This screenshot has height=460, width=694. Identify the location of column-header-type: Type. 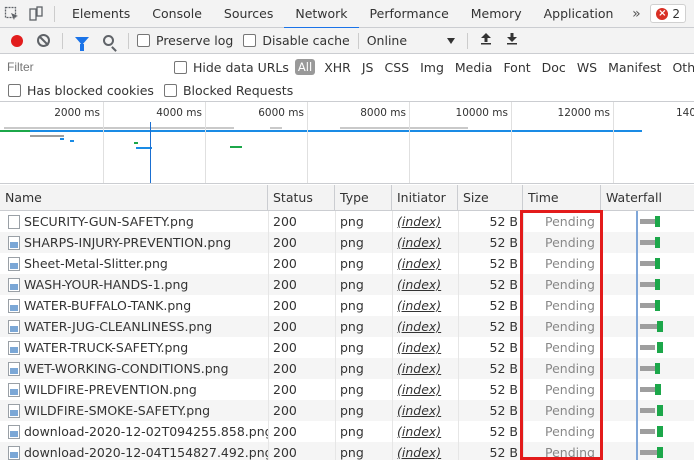
(363, 198).